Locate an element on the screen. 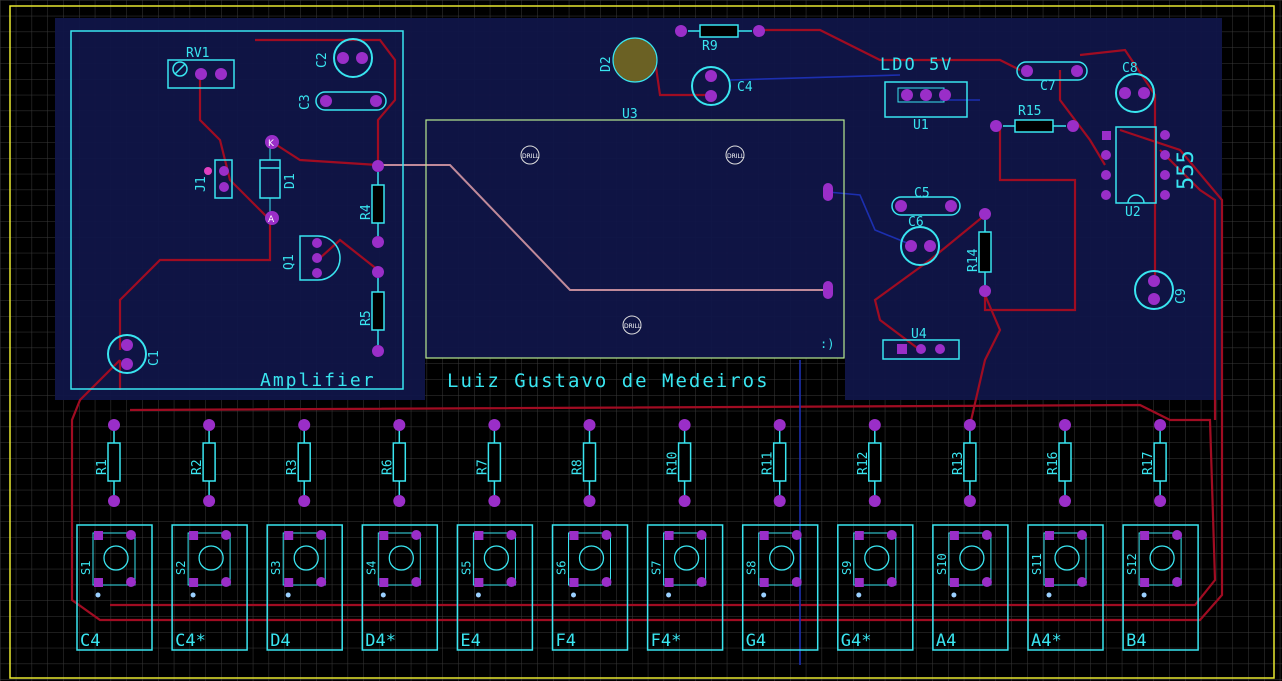 This screenshot has height=681, width=1282. note-label: D4* is located at coordinates (380, 641).